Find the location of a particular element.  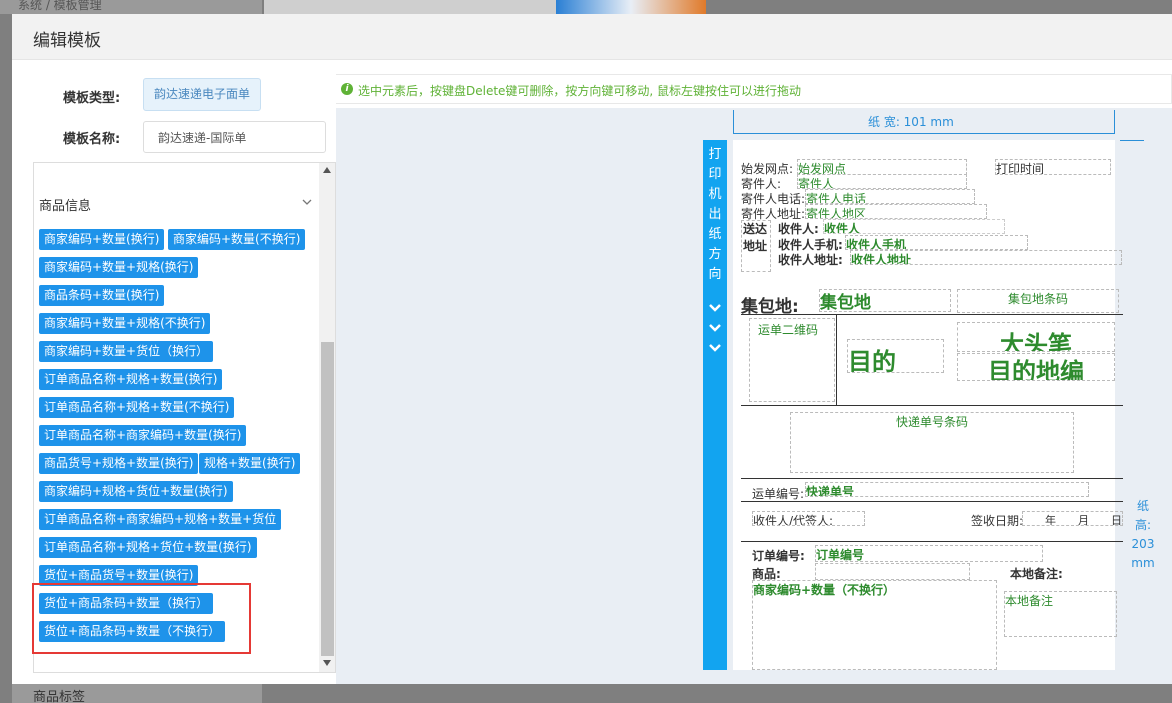

info-icon: i is located at coordinates (347, 89).